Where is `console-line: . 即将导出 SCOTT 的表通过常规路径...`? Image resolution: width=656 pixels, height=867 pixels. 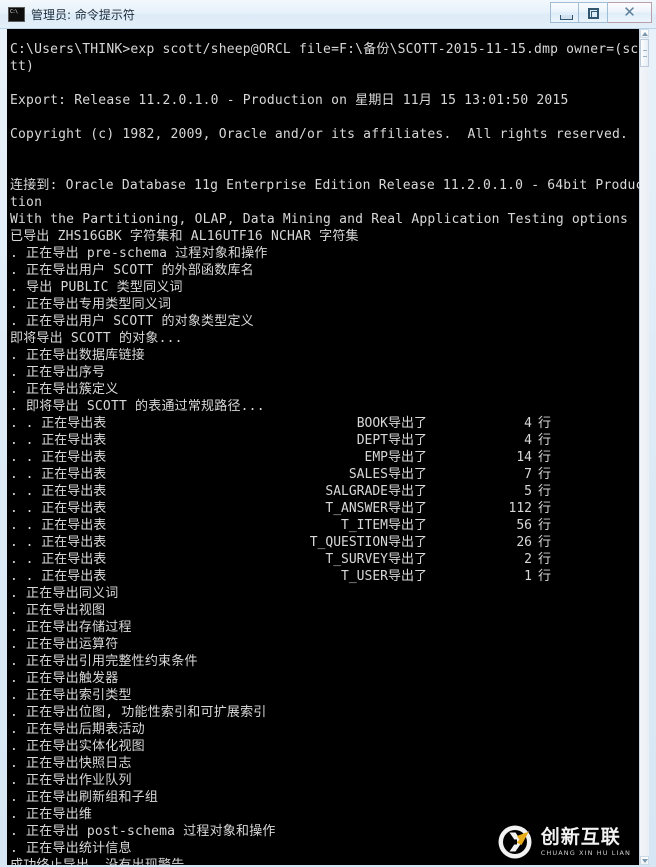
console-line: . 即将导出 SCOTT 的表通过常规路径... is located at coordinates (137, 406).